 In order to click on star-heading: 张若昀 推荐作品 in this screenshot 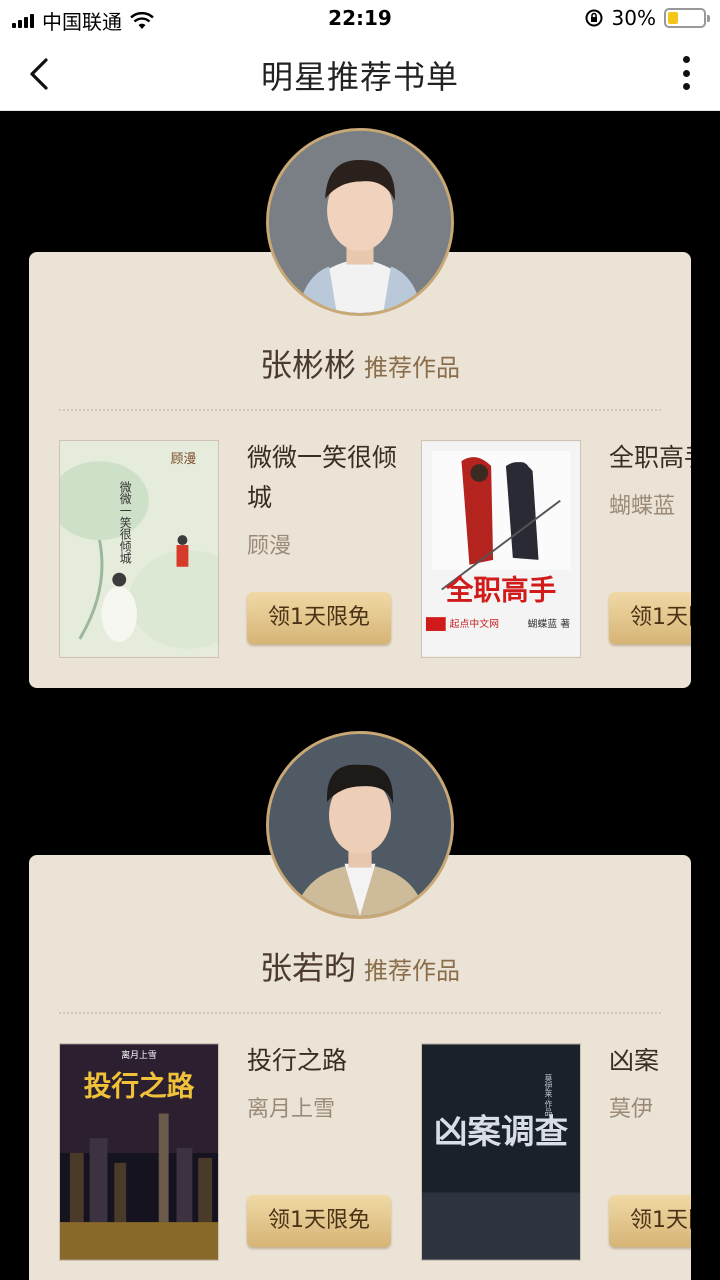, I will do `click(360, 966)`.